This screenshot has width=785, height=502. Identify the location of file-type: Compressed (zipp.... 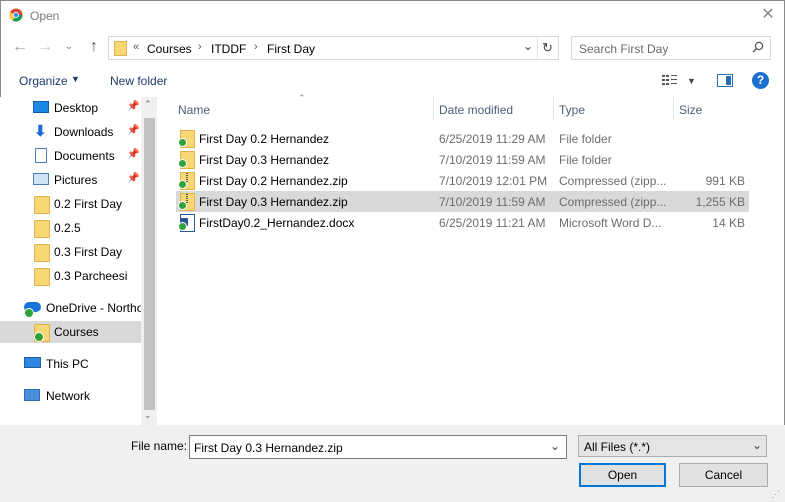
(613, 181).